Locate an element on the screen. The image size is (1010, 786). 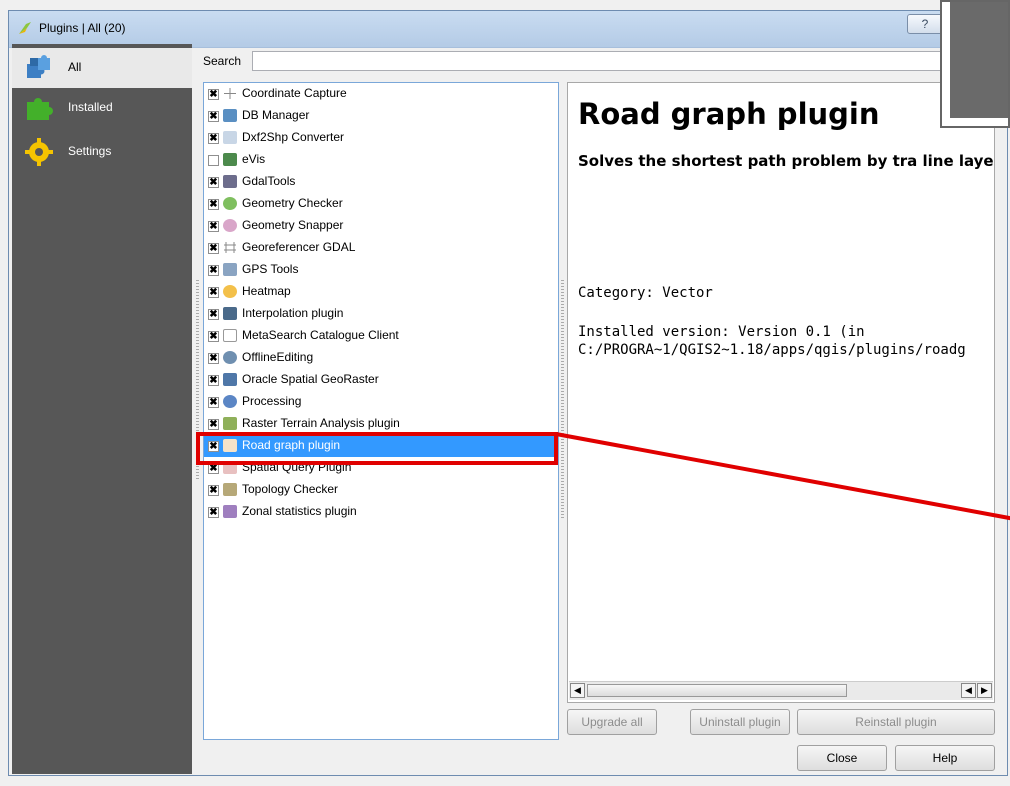
right-splitter-handle is located at coordinates (562, 400).